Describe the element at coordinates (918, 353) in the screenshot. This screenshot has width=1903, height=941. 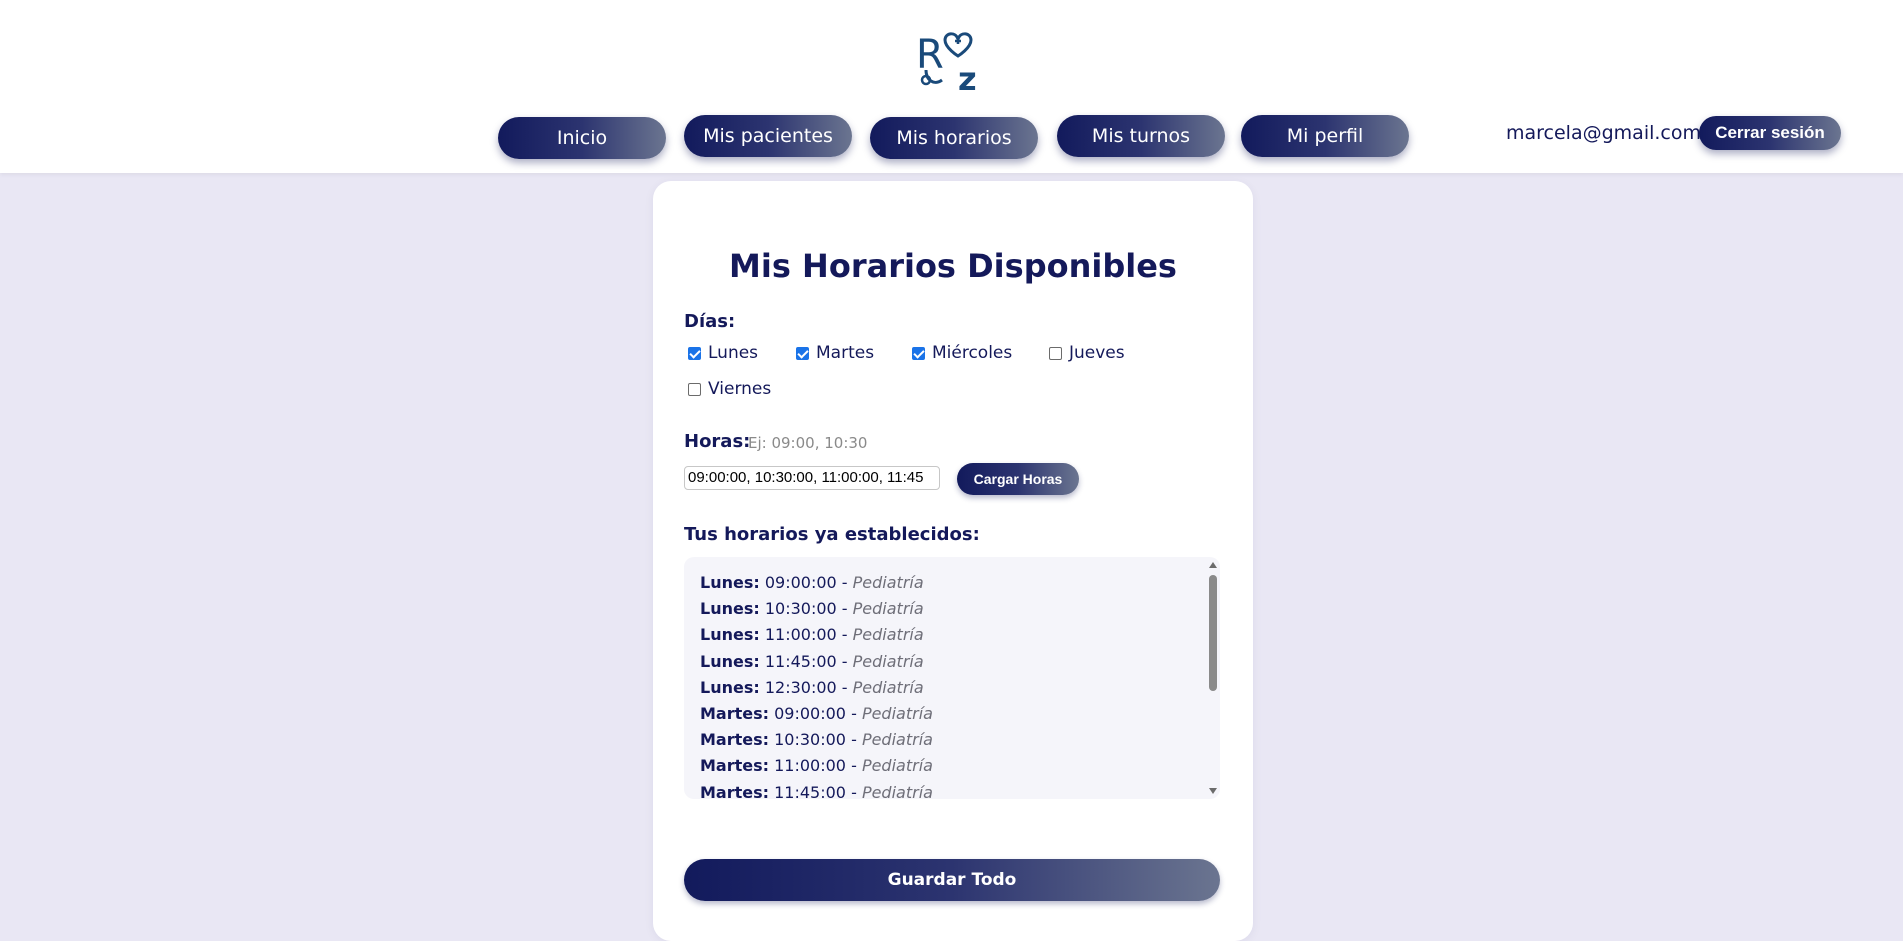
I see `checkbox-miercoles` at that location.